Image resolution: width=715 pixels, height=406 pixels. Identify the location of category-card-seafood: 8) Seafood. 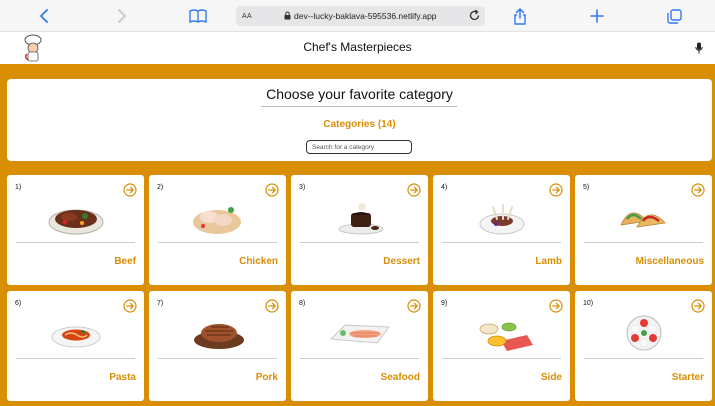
(359, 346).